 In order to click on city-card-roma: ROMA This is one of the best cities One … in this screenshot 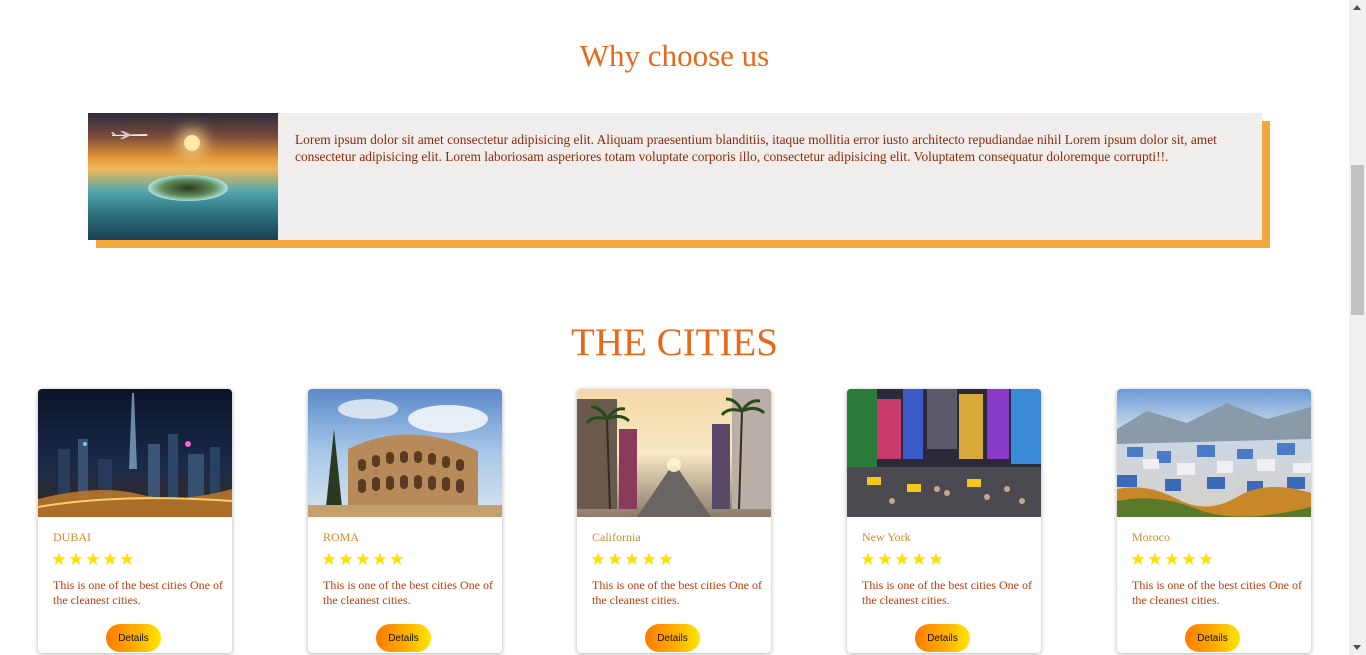, I will do `click(405, 521)`.